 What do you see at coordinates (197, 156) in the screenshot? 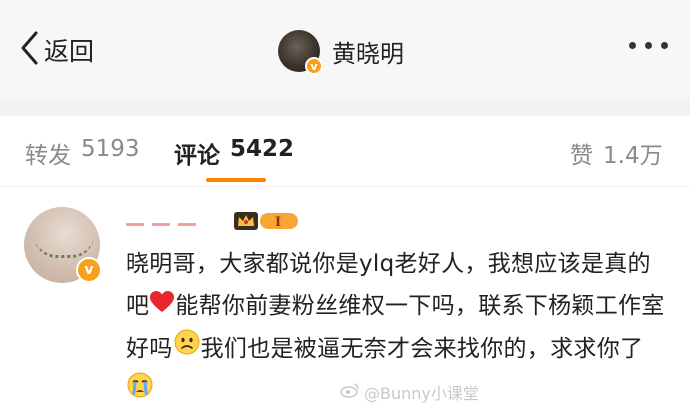
I see `tab-label: 评论` at bounding box center [197, 156].